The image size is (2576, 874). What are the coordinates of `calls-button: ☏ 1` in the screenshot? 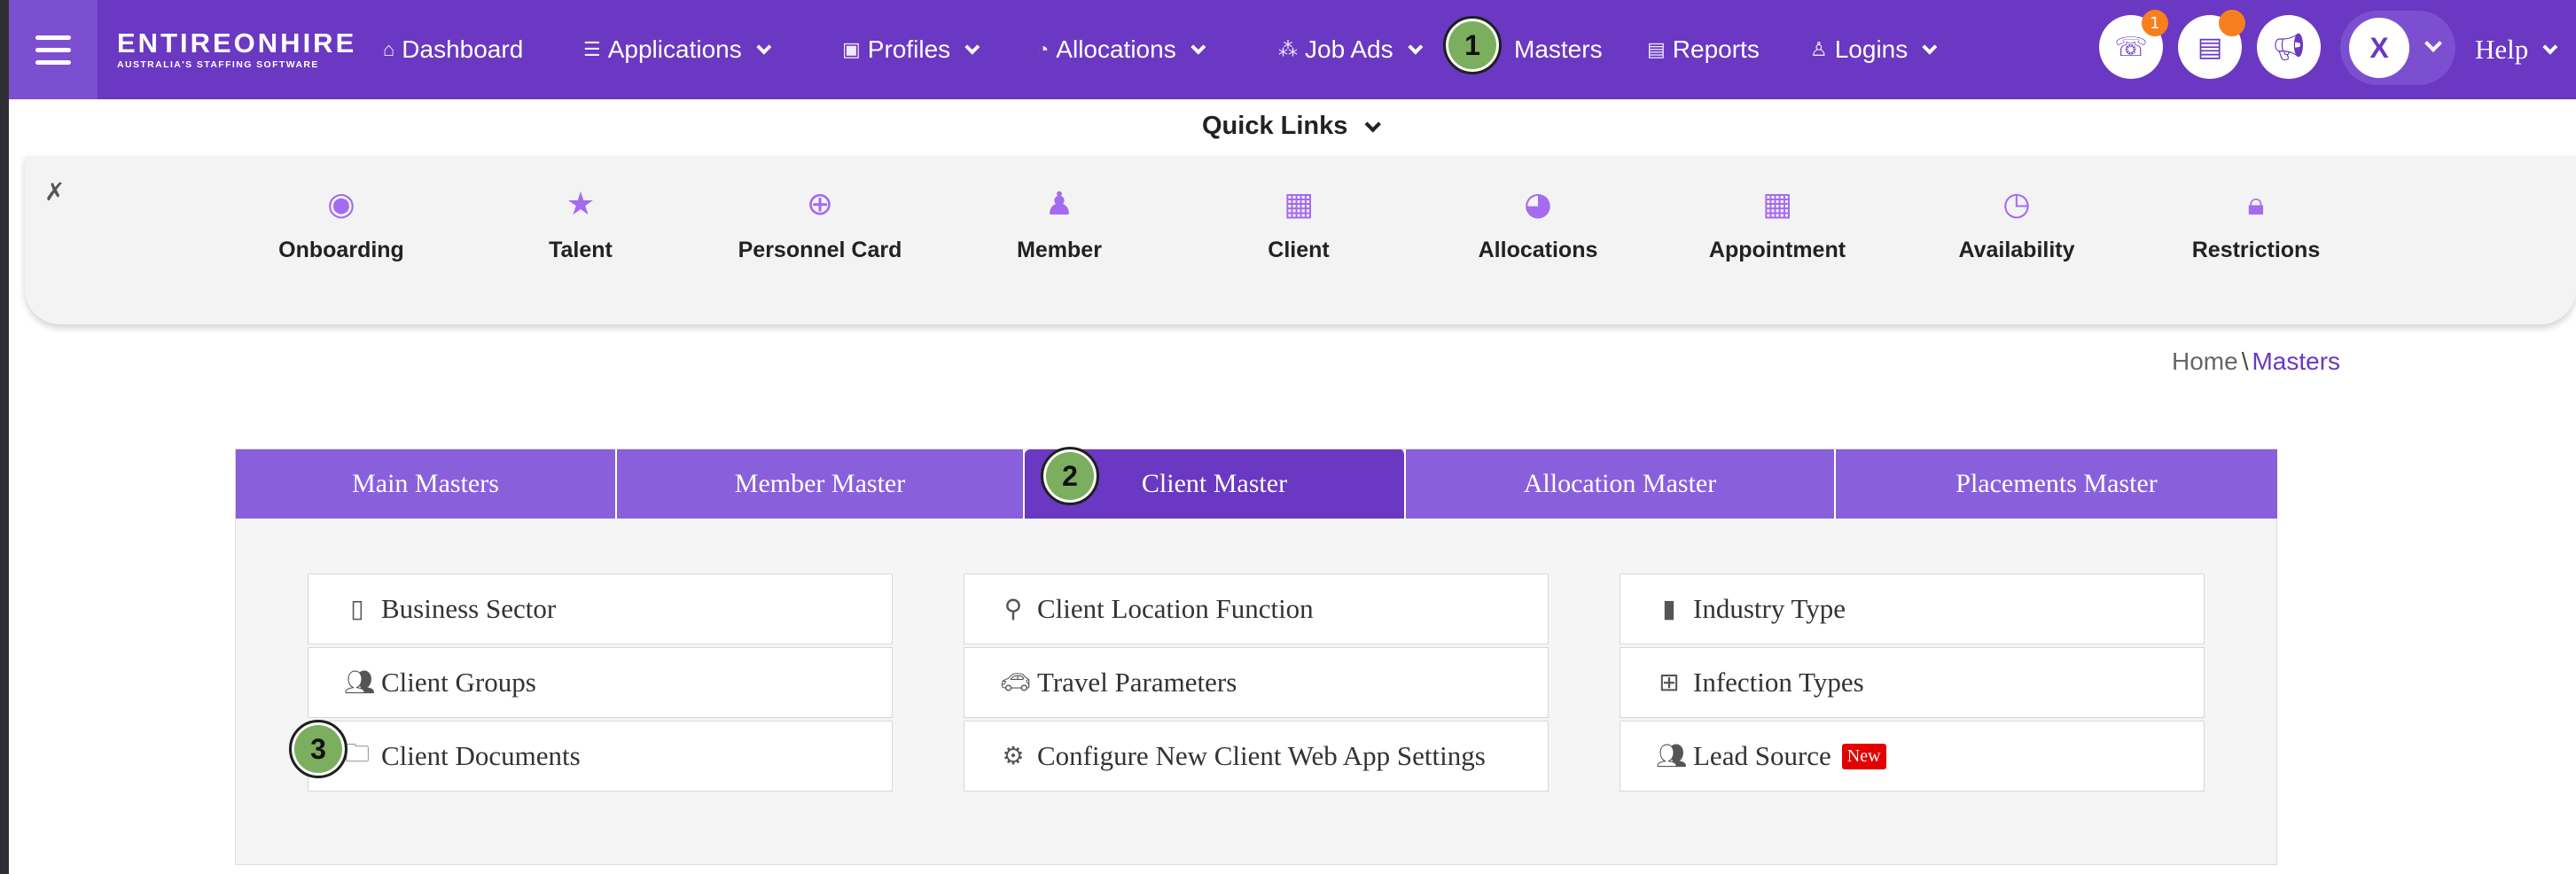 It's located at (2133, 44).